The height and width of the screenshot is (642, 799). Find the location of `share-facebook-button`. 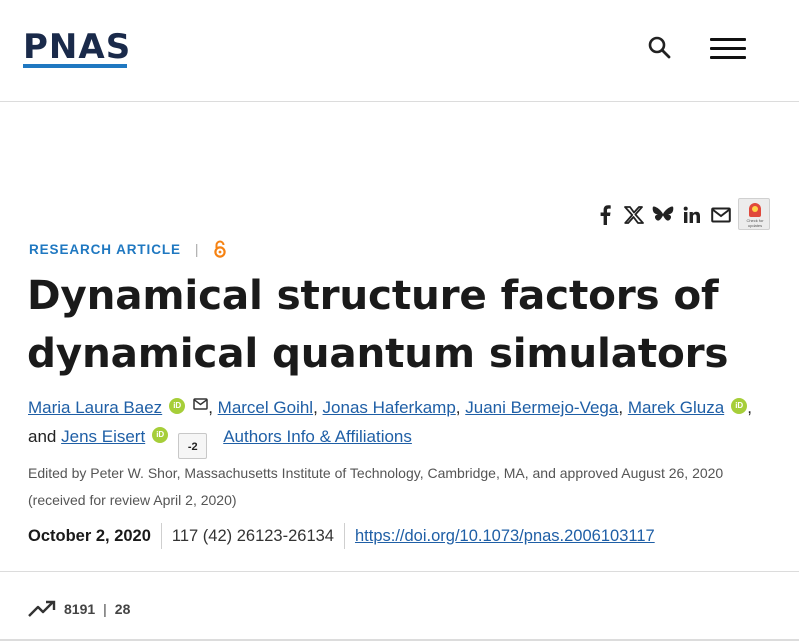

share-facebook-button is located at coordinates (604, 215).